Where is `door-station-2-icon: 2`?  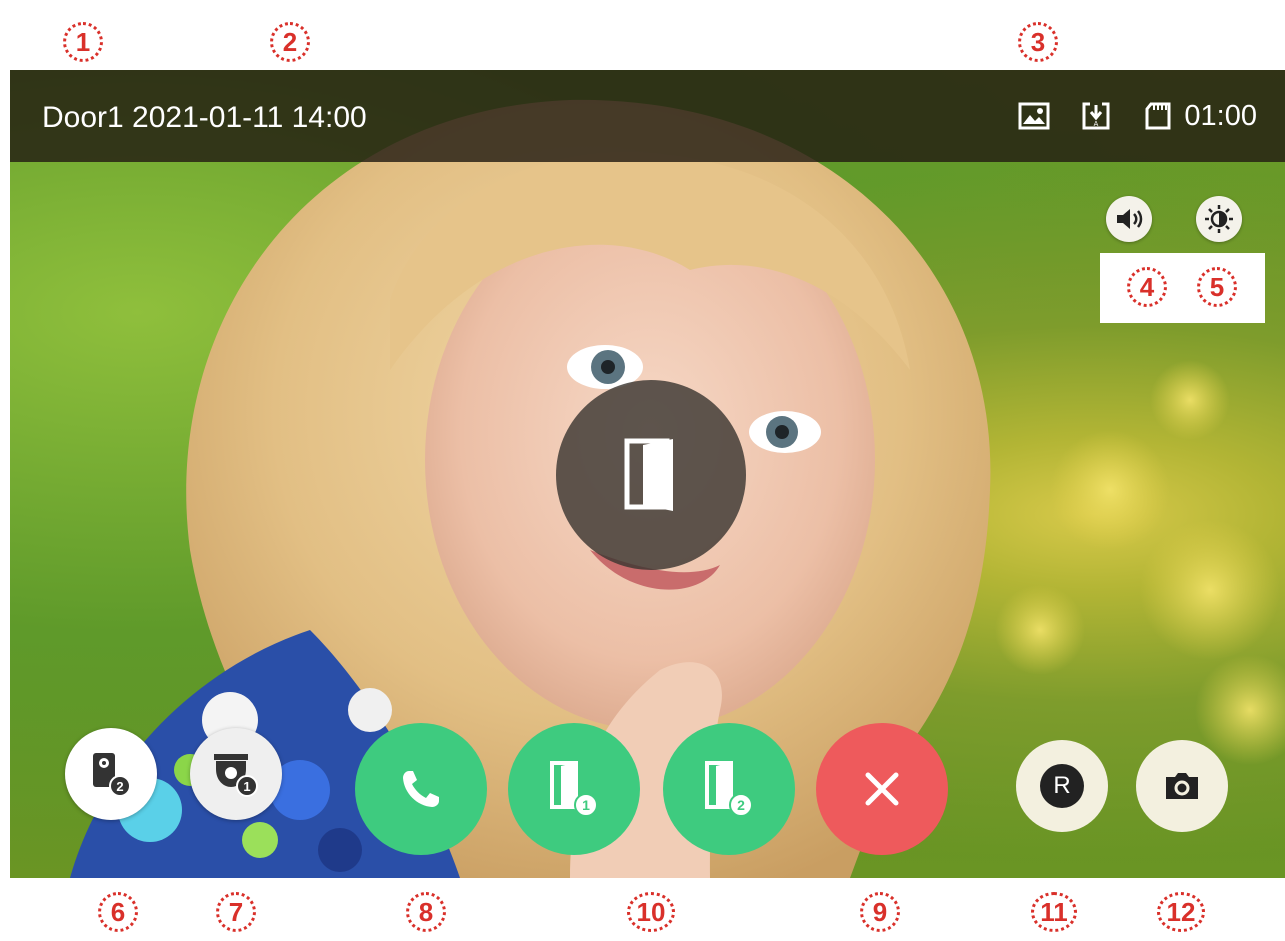 door-station-2-icon: 2 is located at coordinates (112, 775).